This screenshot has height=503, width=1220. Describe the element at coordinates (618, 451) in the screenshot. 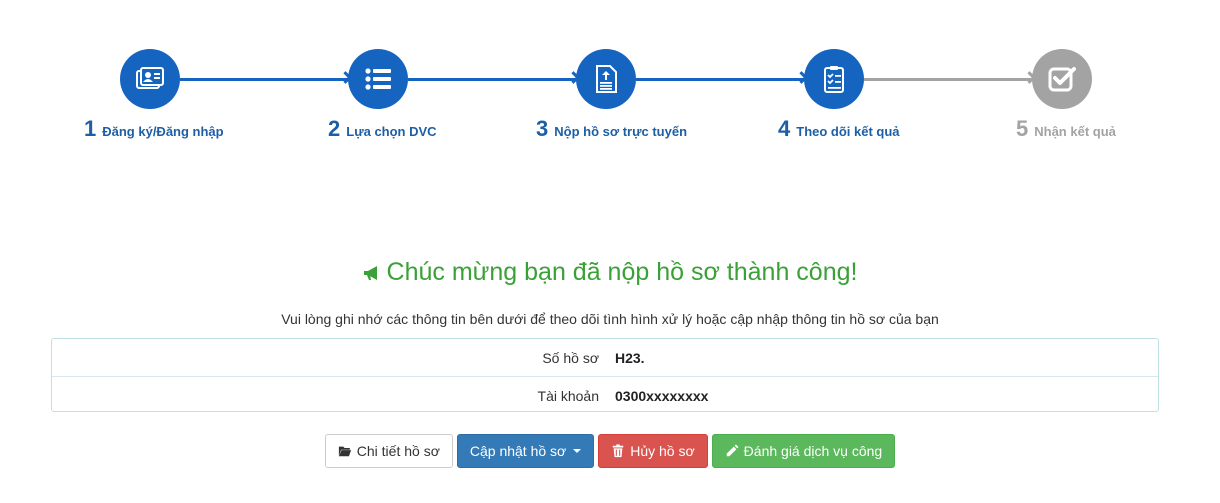

I see `trash-icon` at that location.